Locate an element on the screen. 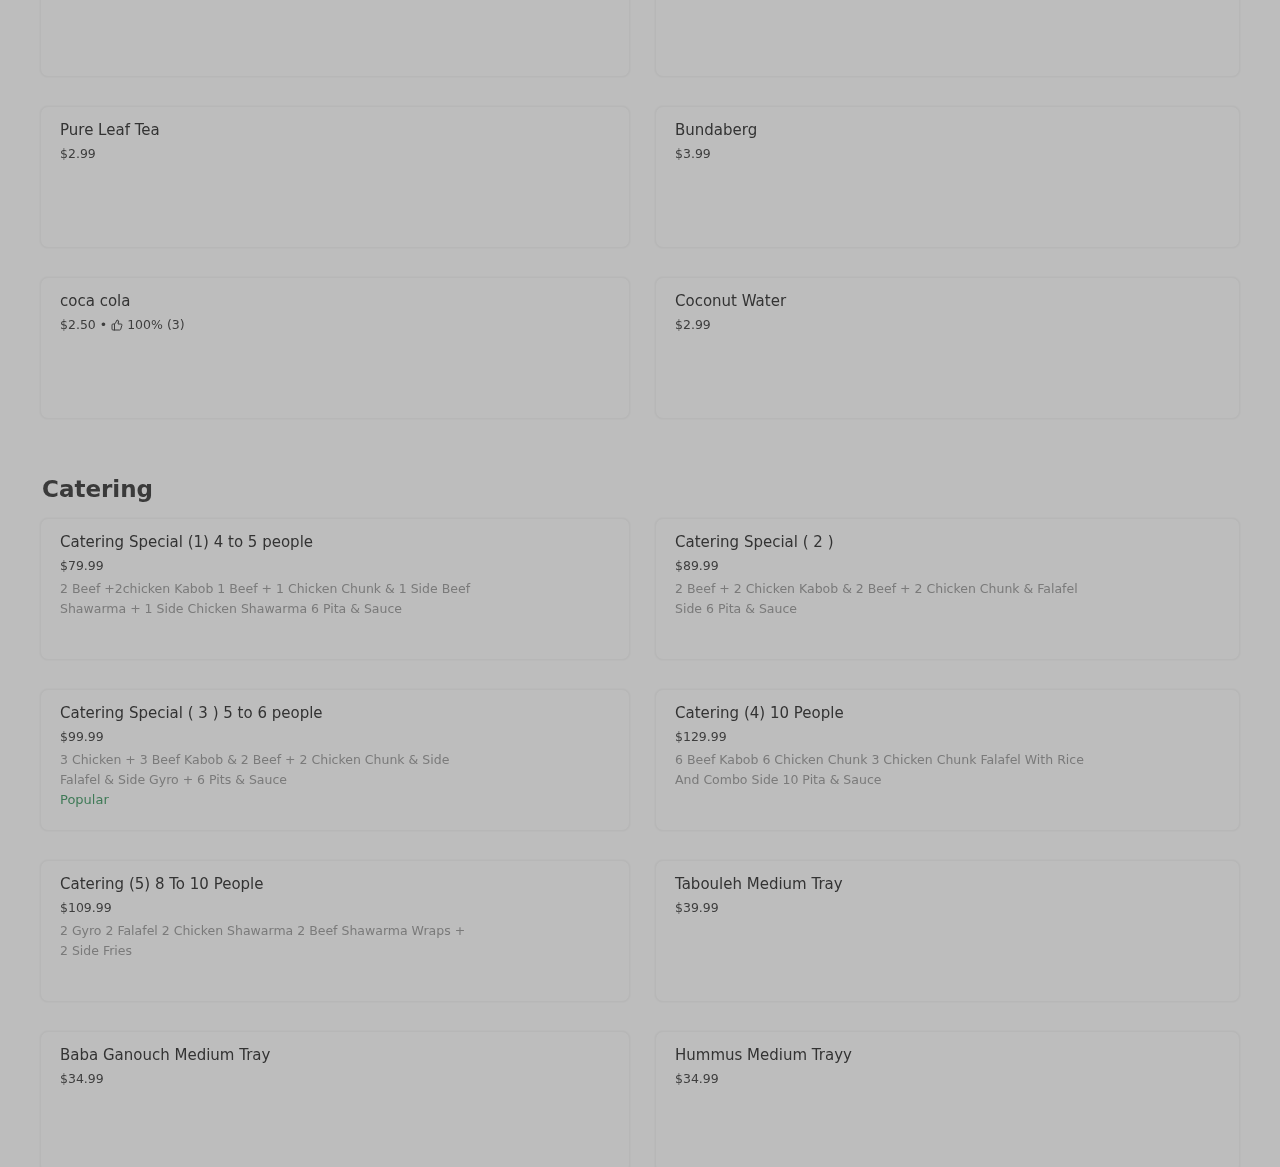  item-name: Tabouleh Medium Tray is located at coordinates (759, 884).